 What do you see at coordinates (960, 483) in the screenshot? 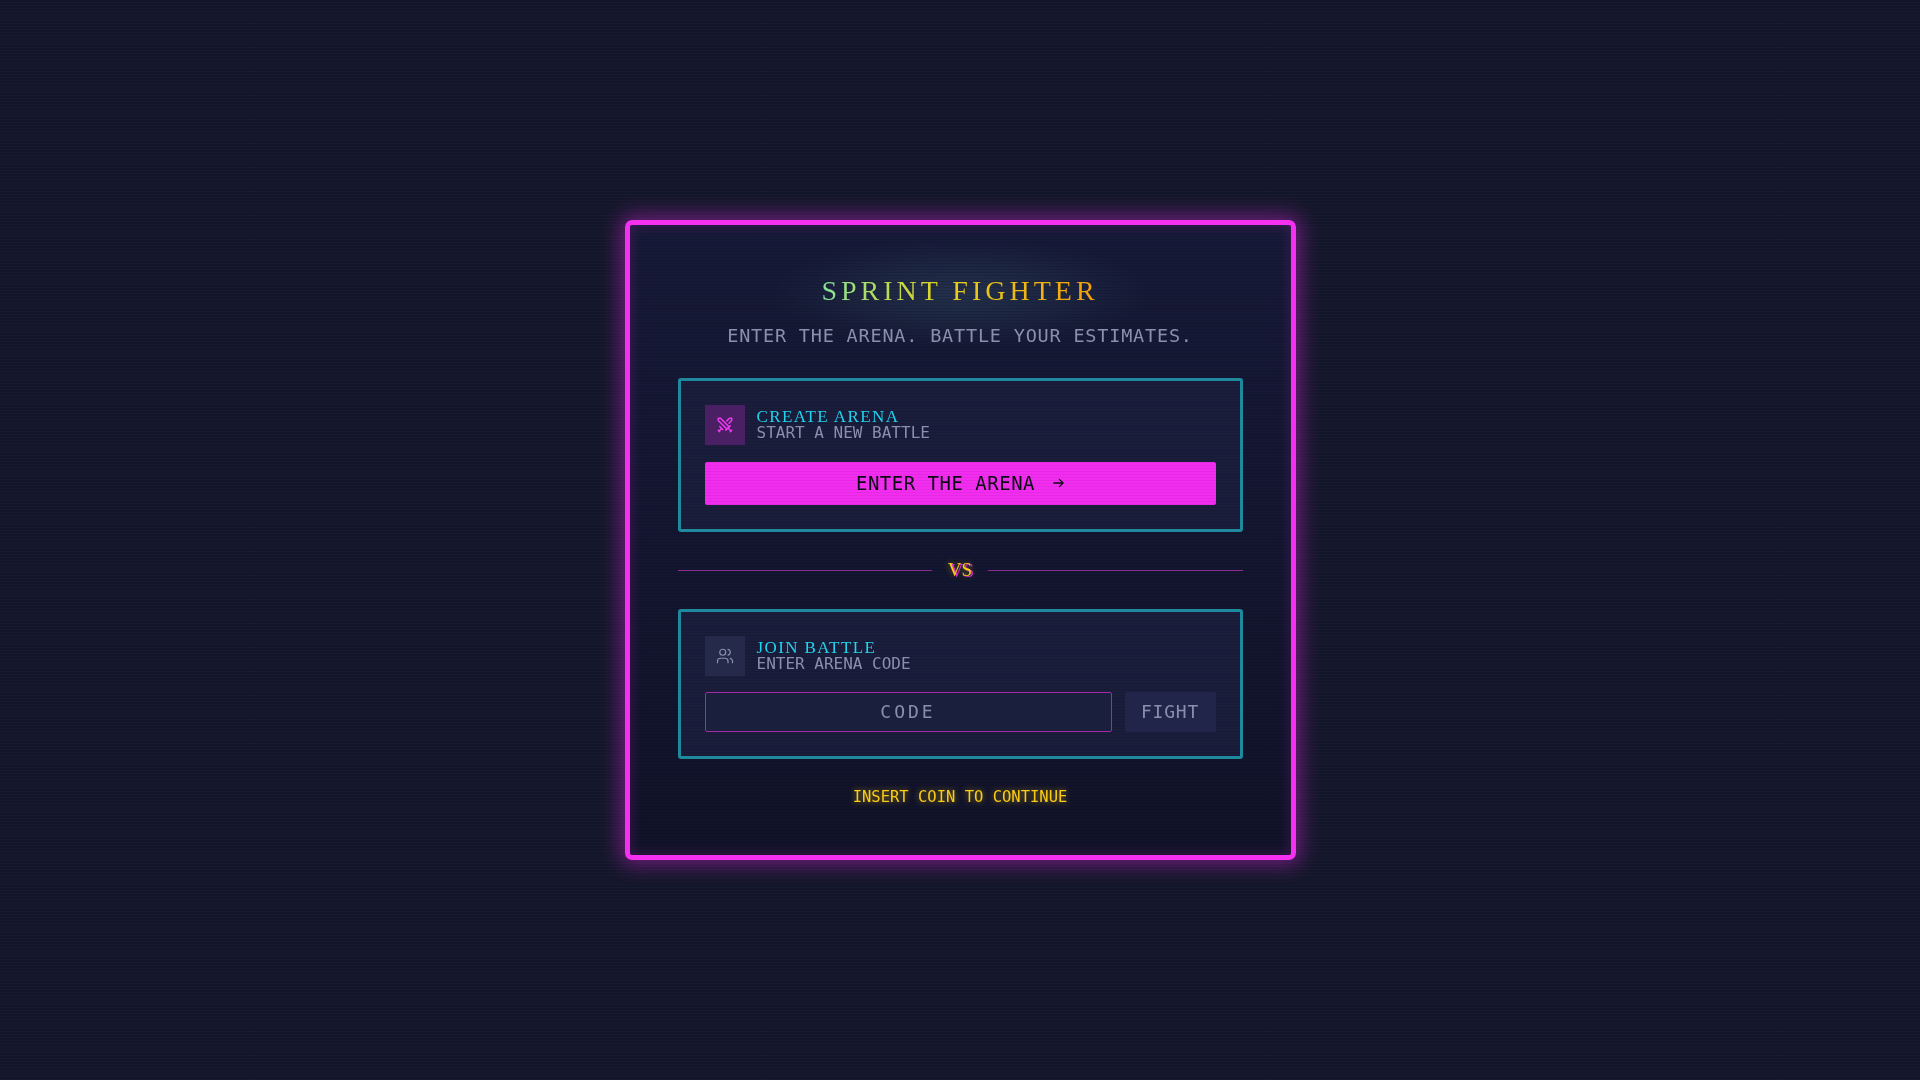
I see `enter-arena-button: ENTER THE ARENA` at bounding box center [960, 483].